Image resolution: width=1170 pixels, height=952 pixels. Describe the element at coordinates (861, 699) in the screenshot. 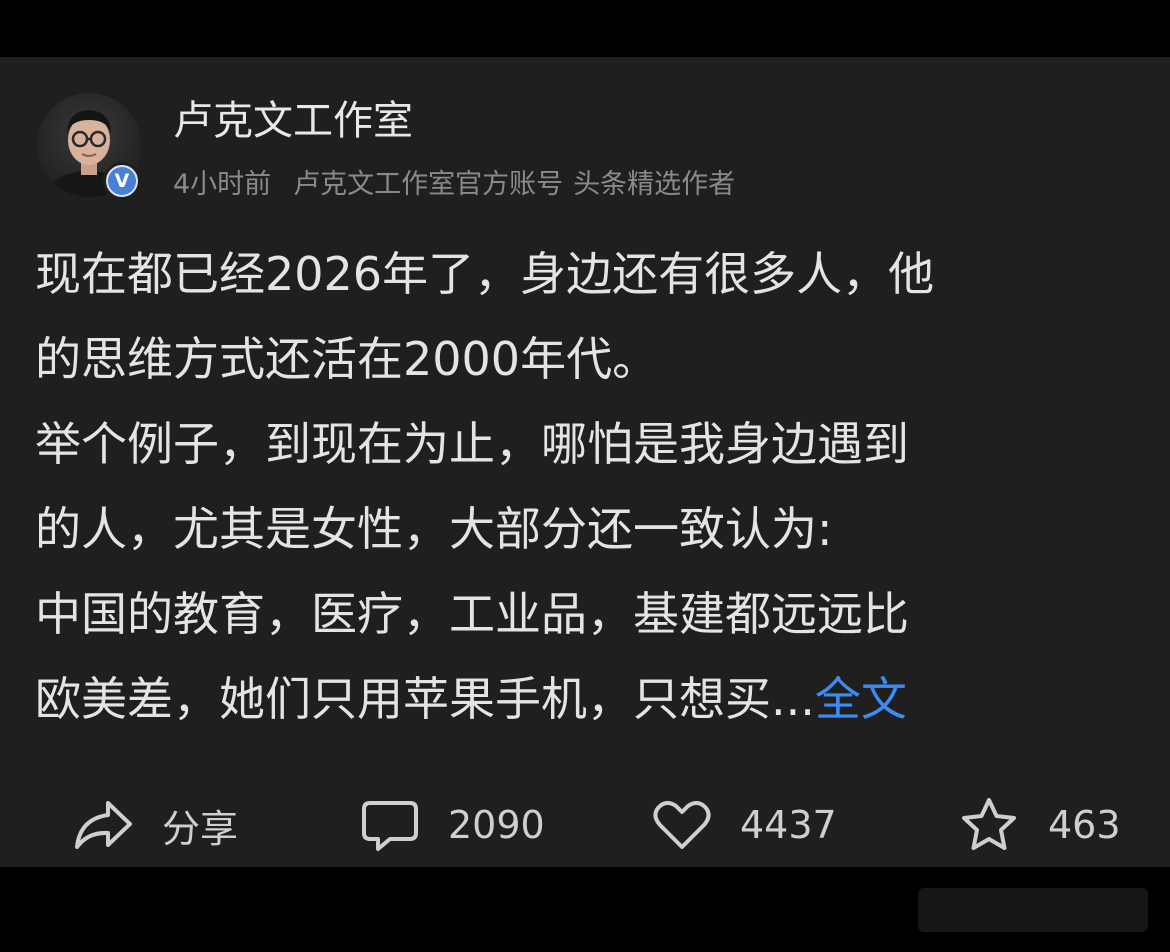

I see `read-more-link: 全文` at that location.